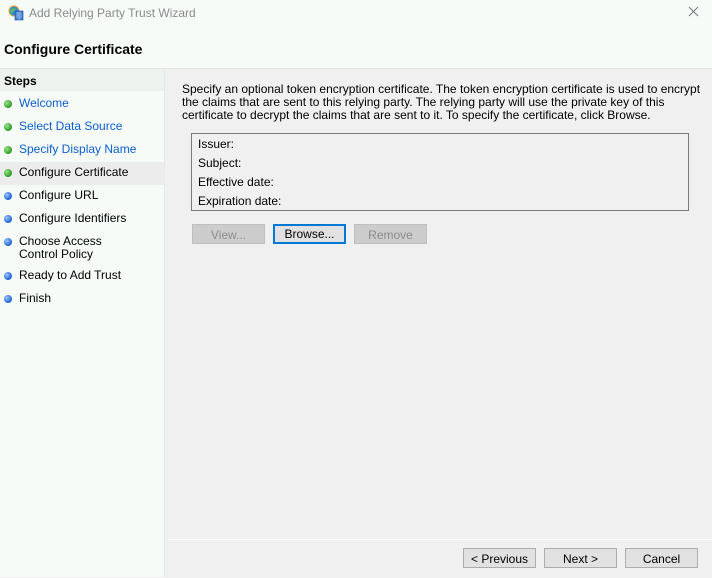  I want to click on step-label: Ready to Add Trust, so click(70, 275).